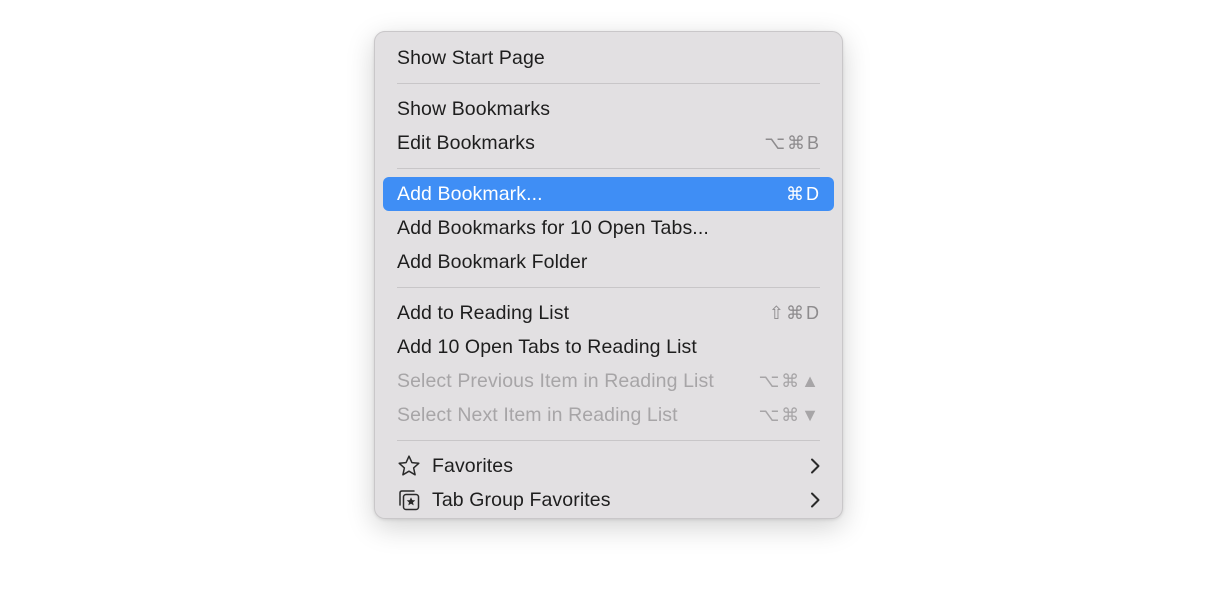  What do you see at coordinates (547, 346) in the screenshot?
I see `menu-item-label: Add 10 Open Tabs to Reading List` at bounding box center [547, 346].